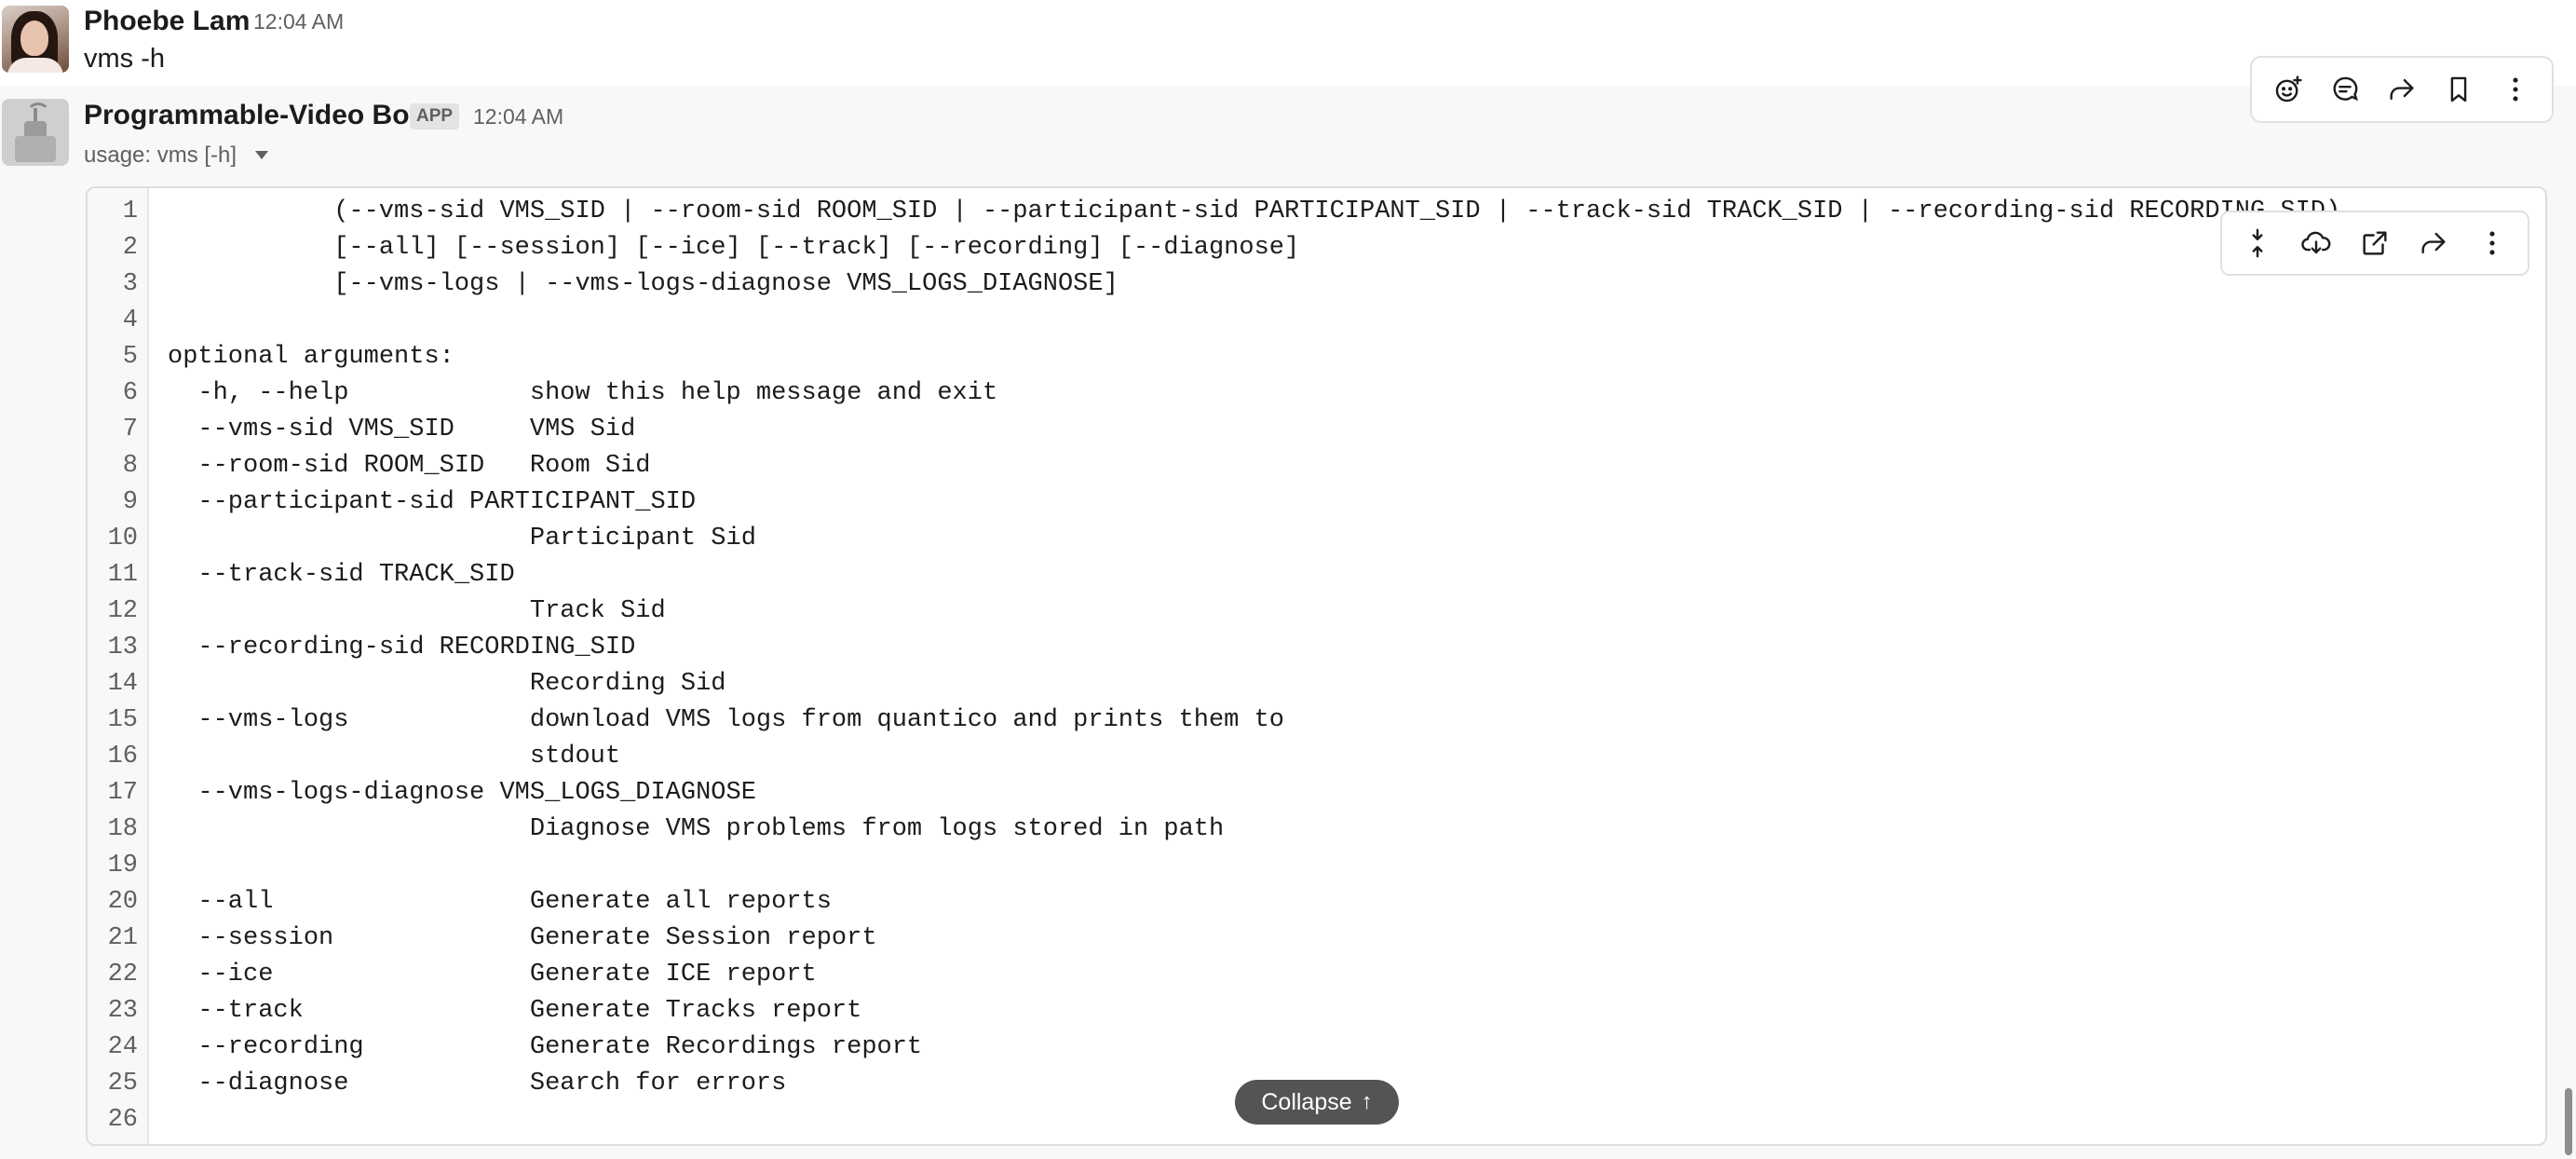 This screenshot has width=2576, height=1159. Describe the element at coordinates (122, 1120) in the screenshot. I see `line-number: 26` at that location.